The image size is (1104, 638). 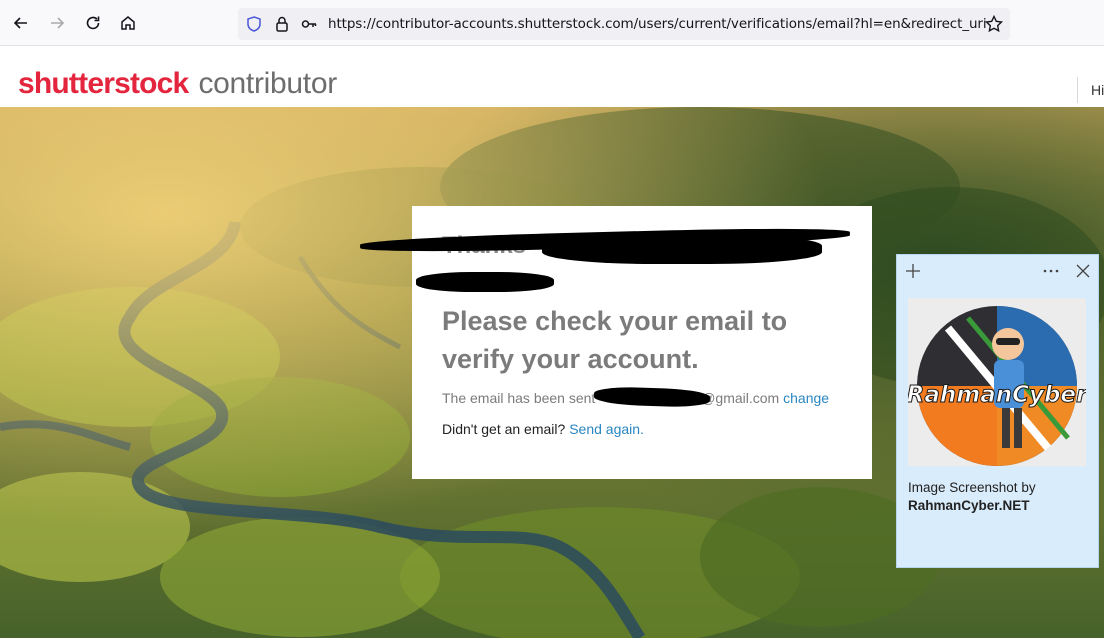 I want to click on user-greeting: Hi, so click(x=1097, y=90).